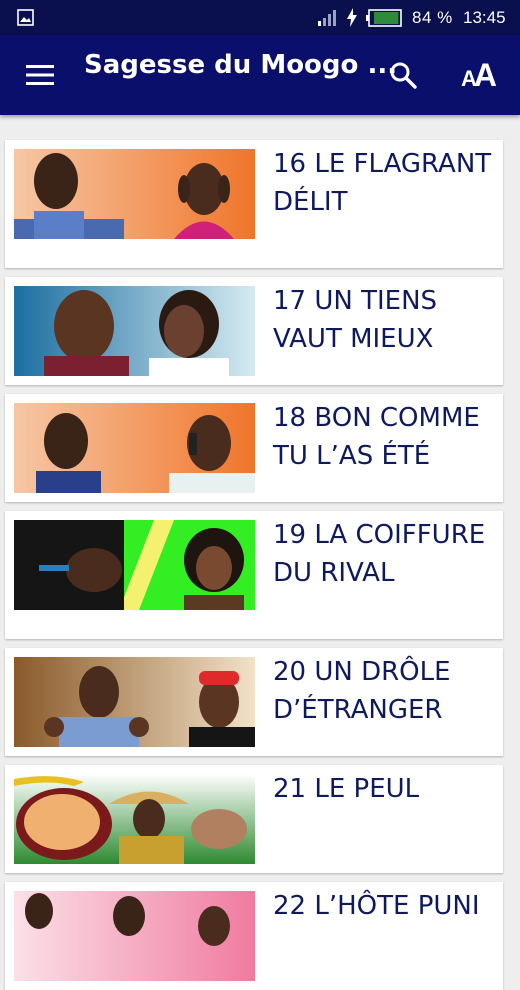 The width and height of the screenshot is (520, 990). I want to click on hamburger-menu-icon, so click(40, 75).